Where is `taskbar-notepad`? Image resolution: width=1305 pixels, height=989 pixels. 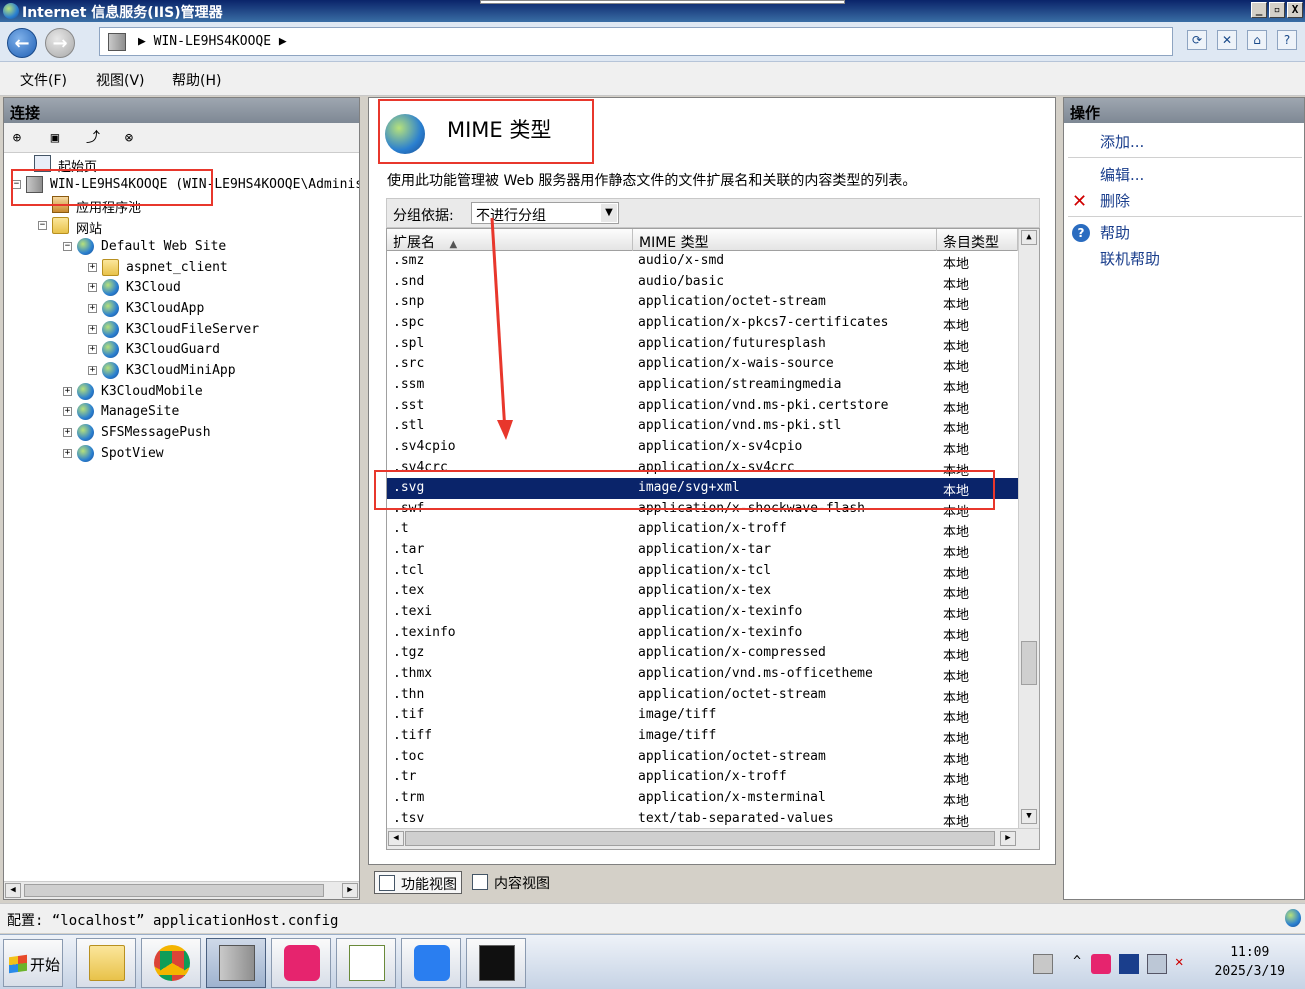 taskbar-notepad is located at coordinates (366, 963).